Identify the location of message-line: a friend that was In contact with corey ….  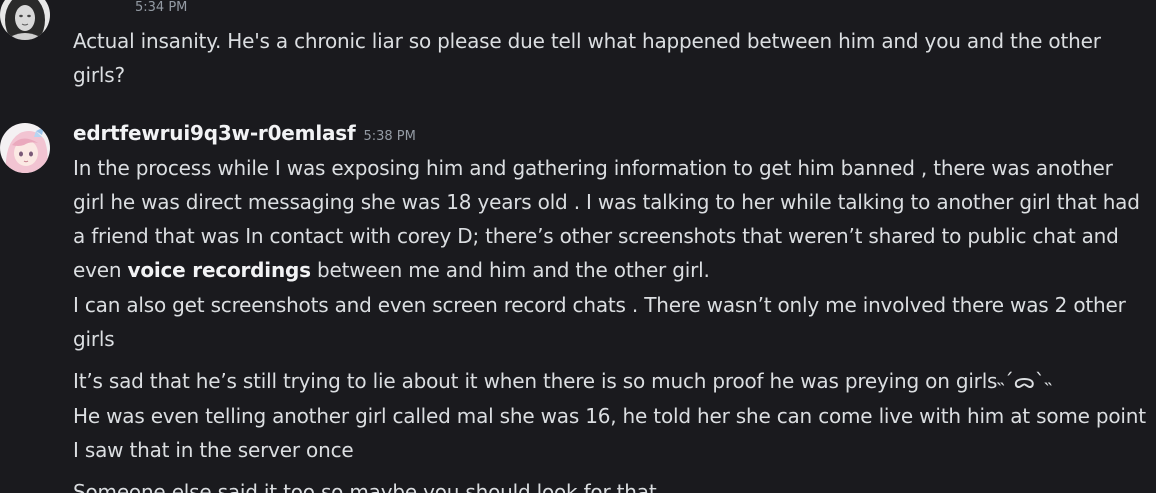
(596, 236).